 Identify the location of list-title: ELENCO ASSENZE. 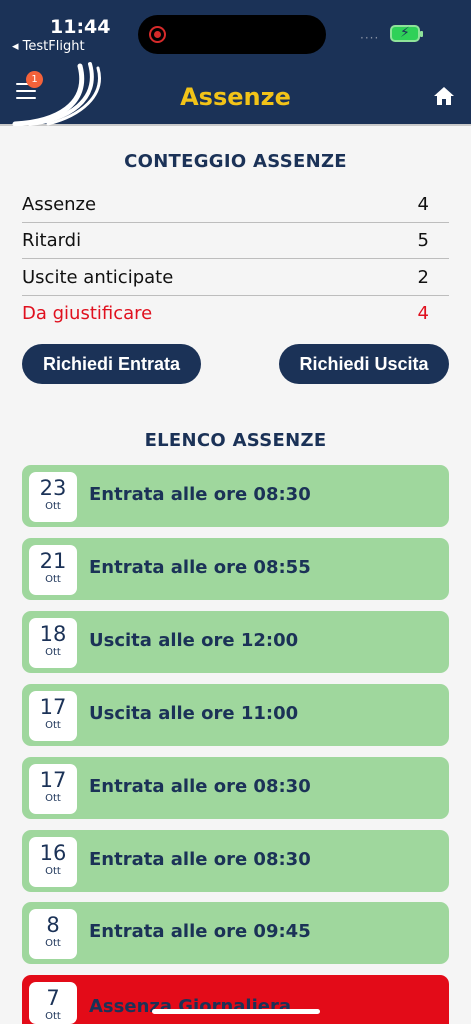
(235, 440).